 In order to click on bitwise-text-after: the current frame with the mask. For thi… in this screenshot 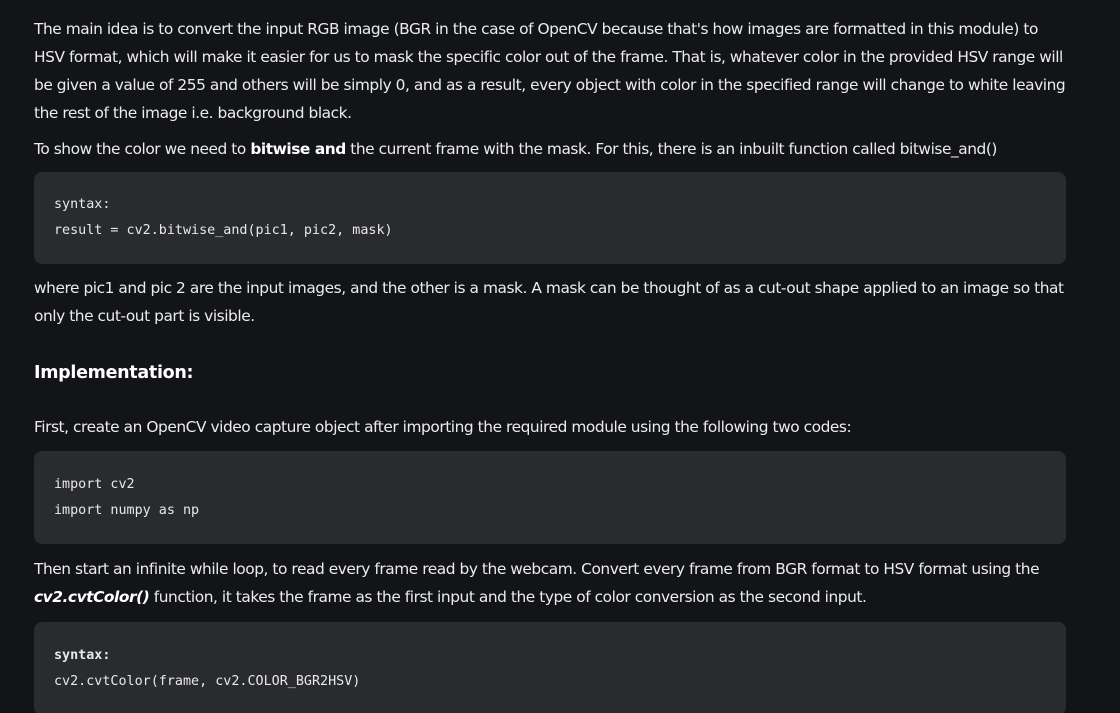, I will do `click(671, 149)`.